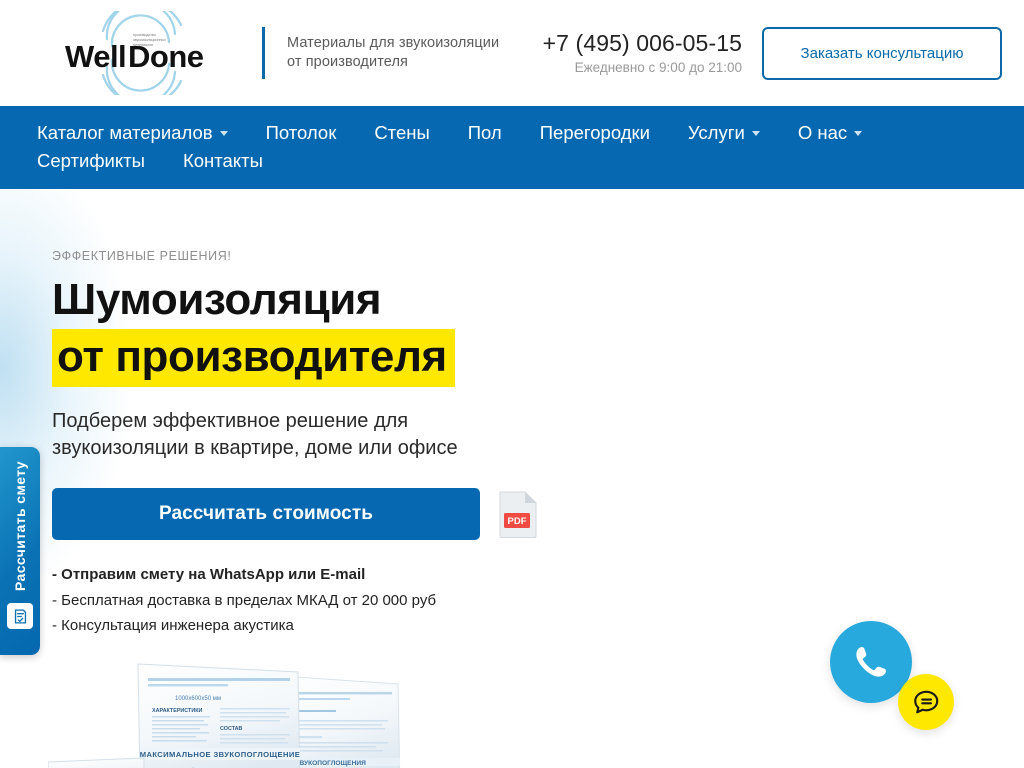 The width and height of the screenshot is (1024, 768). I want to click on nav-item-contacts: Контакты, so click(223, 161).